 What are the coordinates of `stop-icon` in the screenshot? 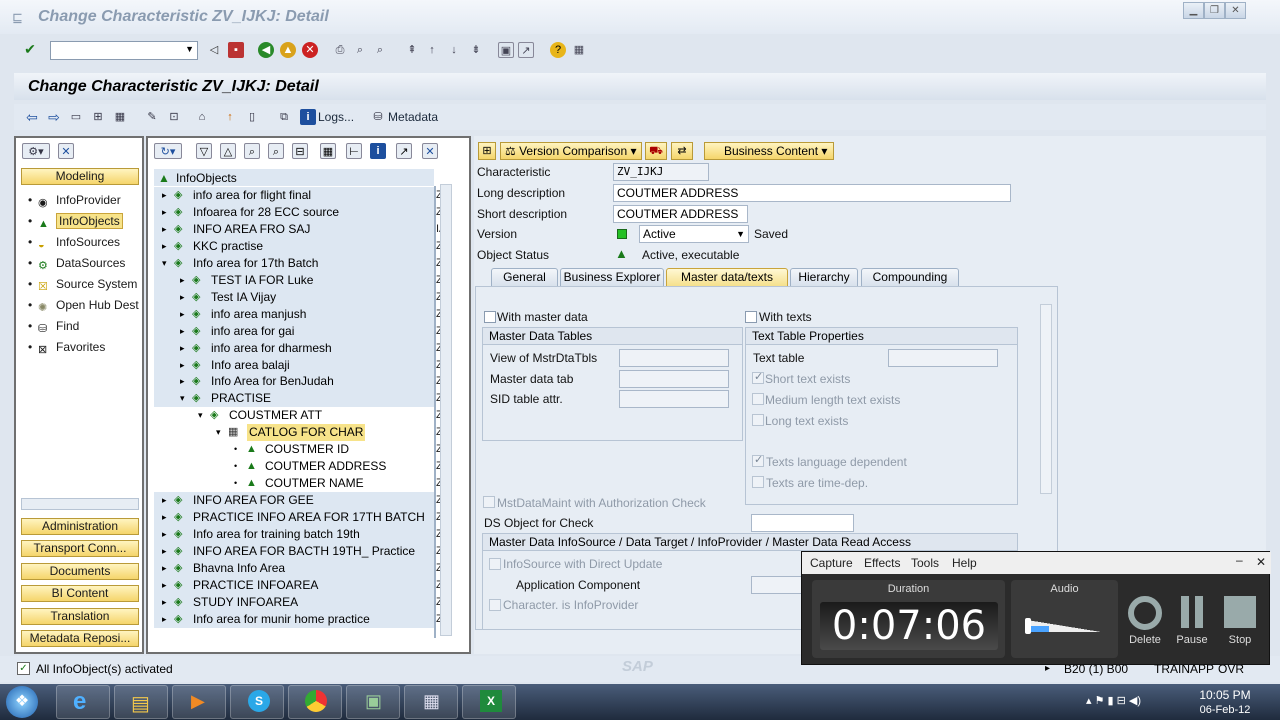 It's located at (1240, 612).